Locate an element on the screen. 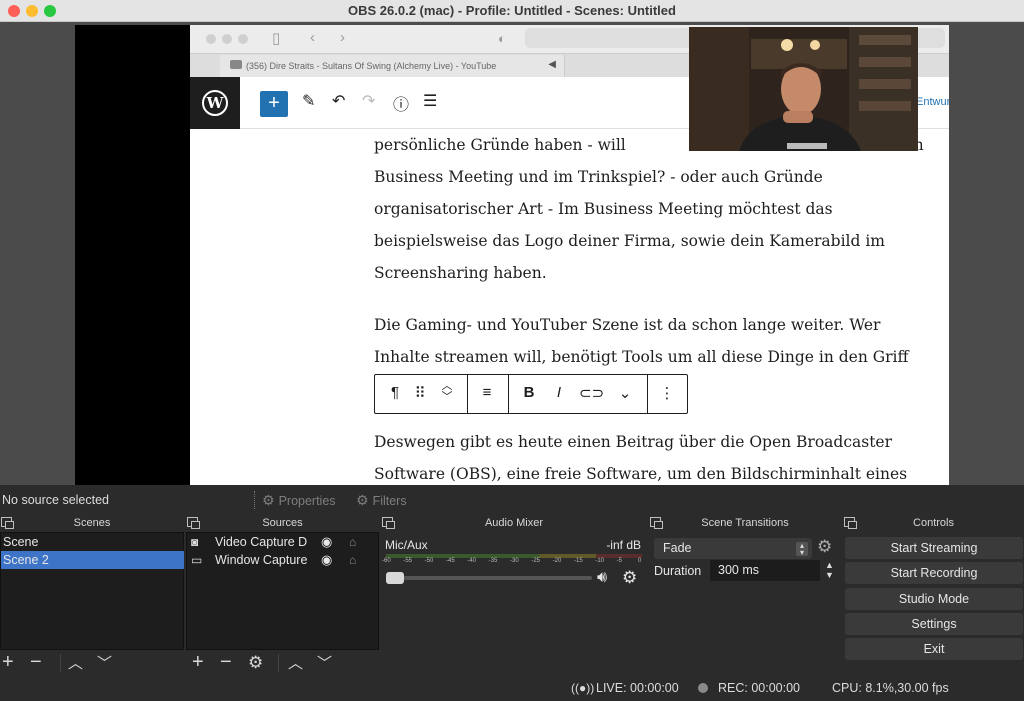 The width and height of the screenshot is (1024, 701). audio-mixer-title: Audio Mixer is located at coordinates (514, 523).